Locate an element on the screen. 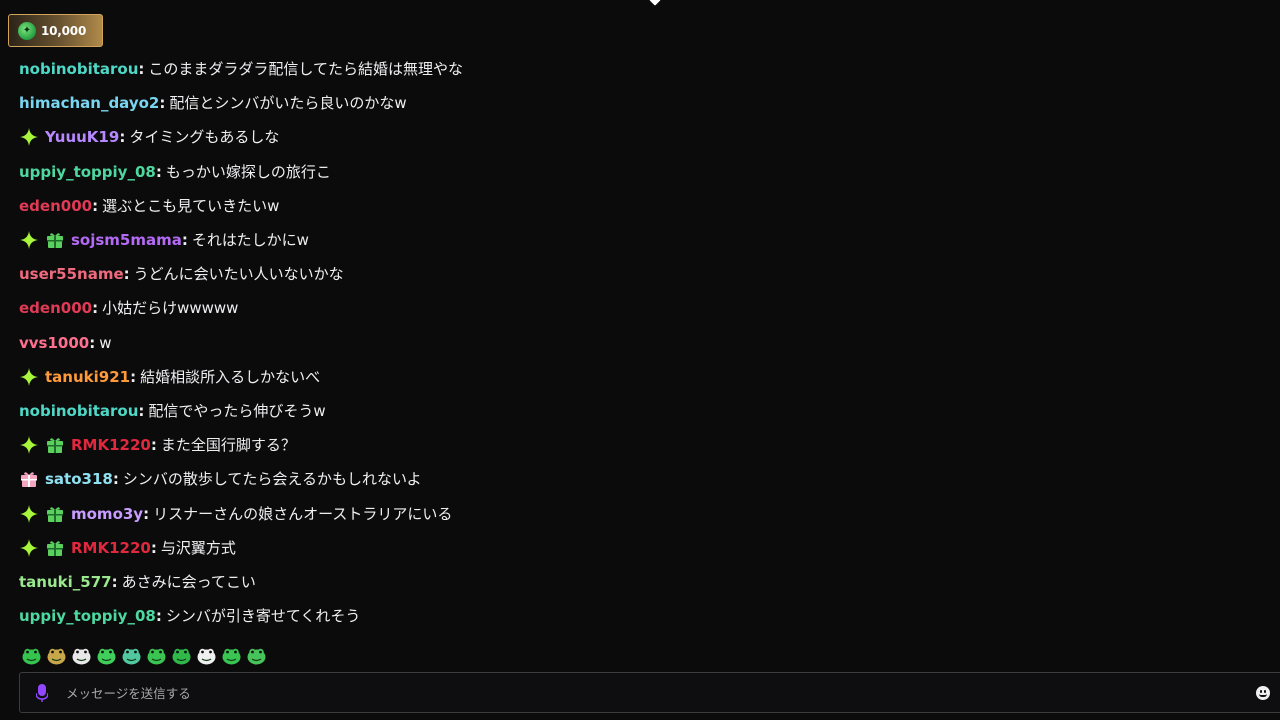 The image size is (1280, 720). emote-row is located at coordinates (144, 656).